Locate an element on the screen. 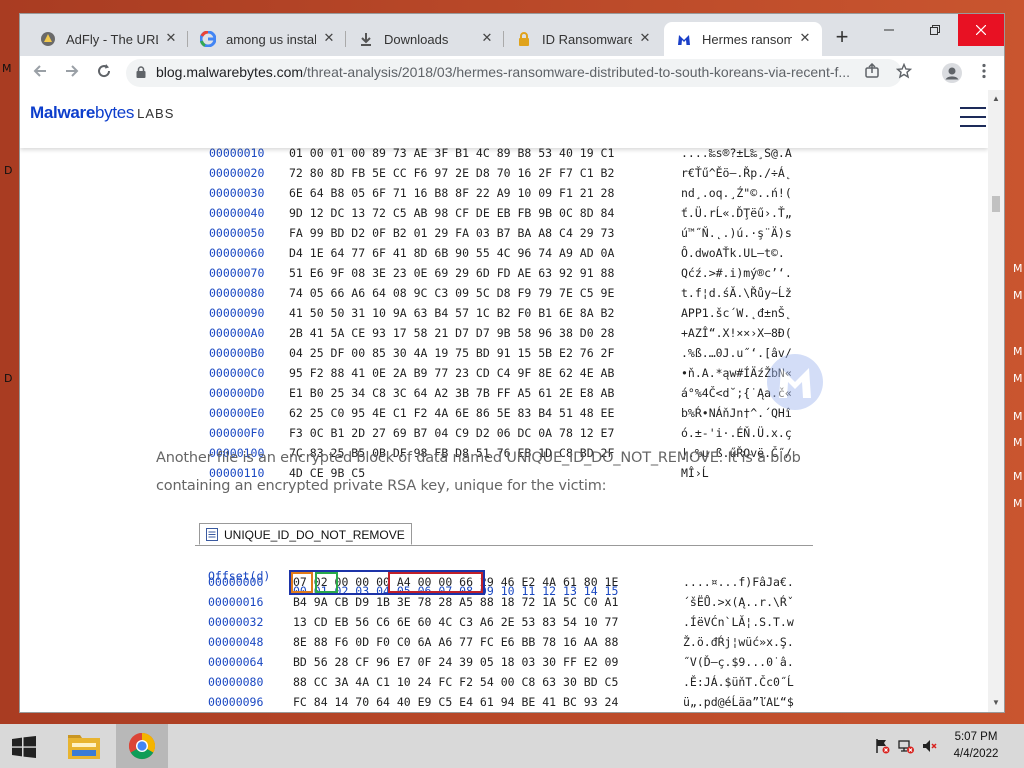  hex-offset: 00000096 is located at coordinates (236, 702).